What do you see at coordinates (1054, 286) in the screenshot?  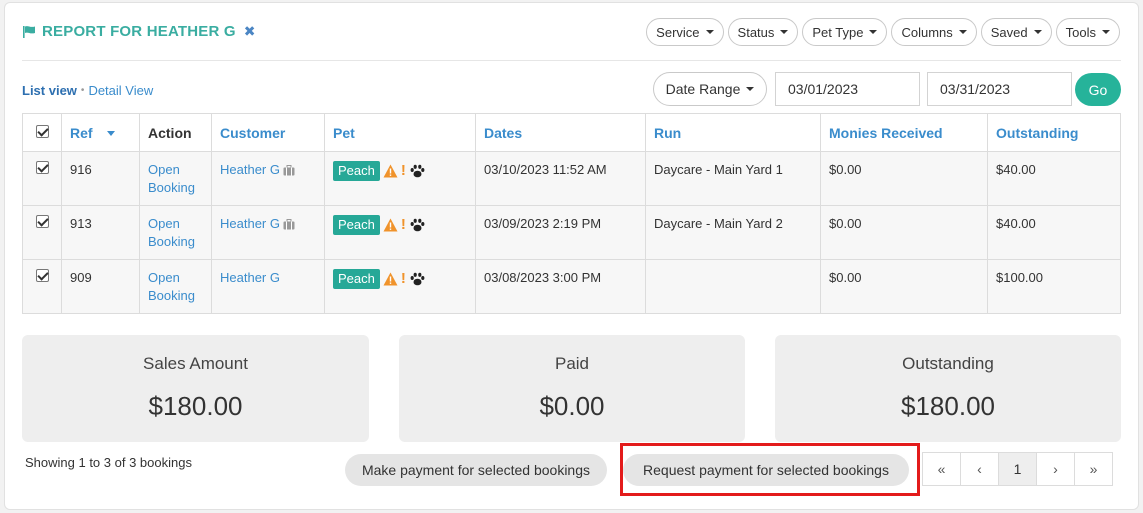 I see `outstanding-cell: $100.00` at bounding box center [1054, 286].